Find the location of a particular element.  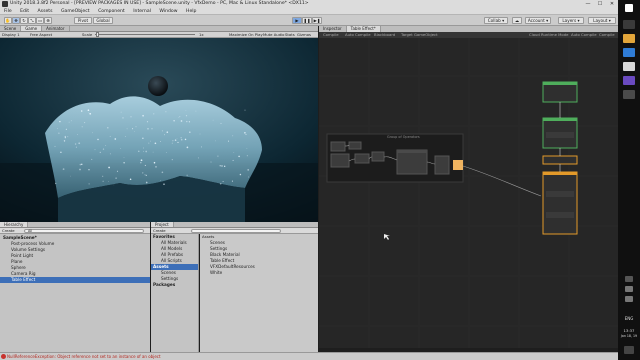

layers-label: Layers is located at coordinates (569, 20).